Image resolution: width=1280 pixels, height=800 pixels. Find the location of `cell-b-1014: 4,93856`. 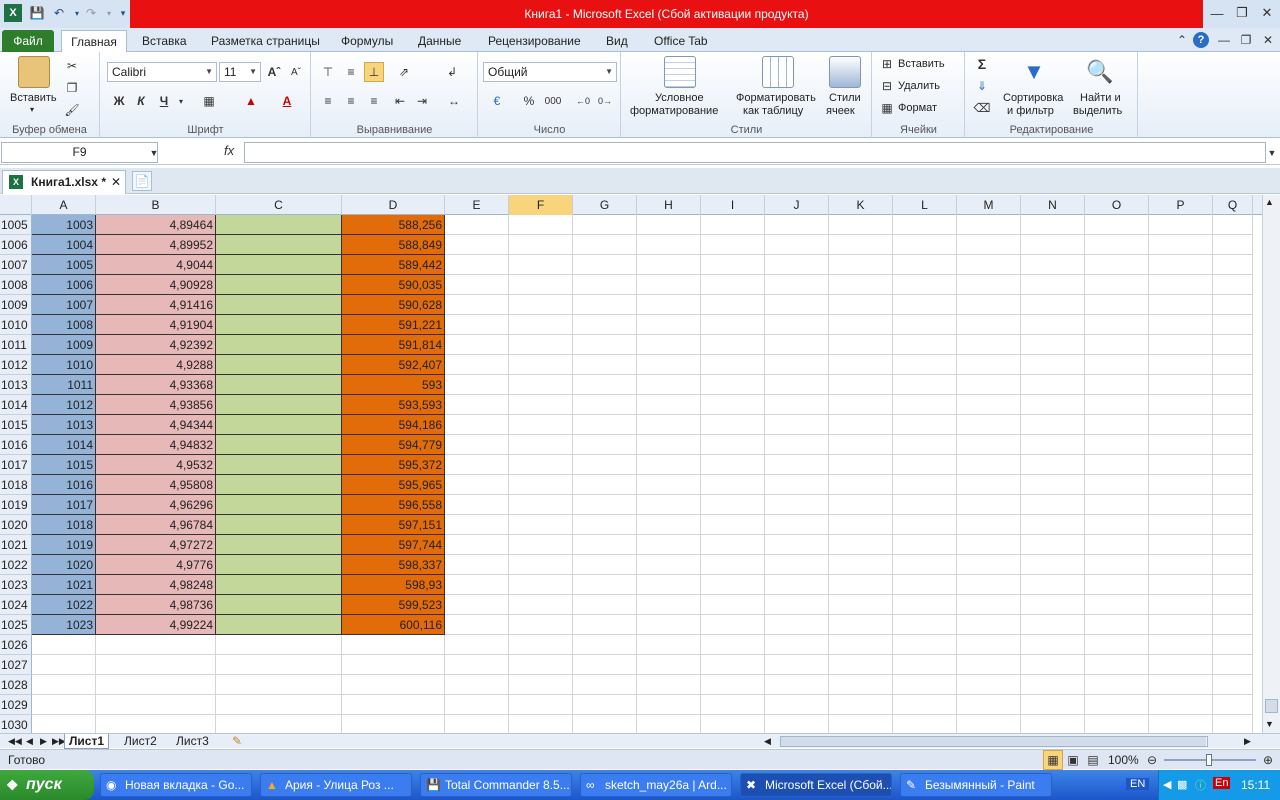

cell-b-1014: 4,93856 is located at coordinates (156, 405).